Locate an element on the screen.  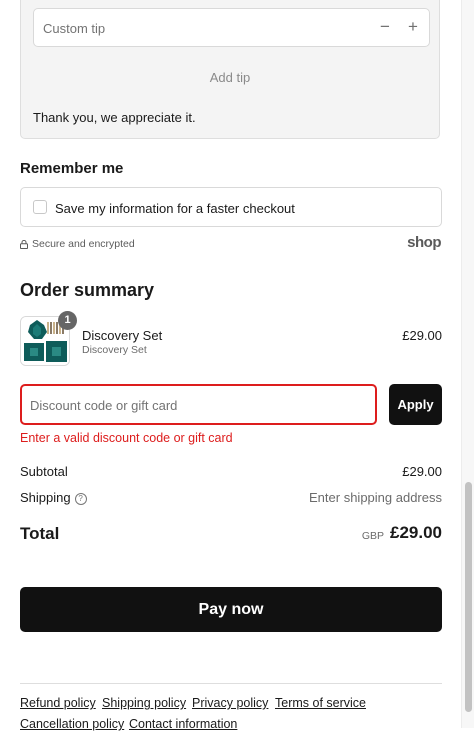
quantity-badge: 1 is located at coordinates (67, 320).